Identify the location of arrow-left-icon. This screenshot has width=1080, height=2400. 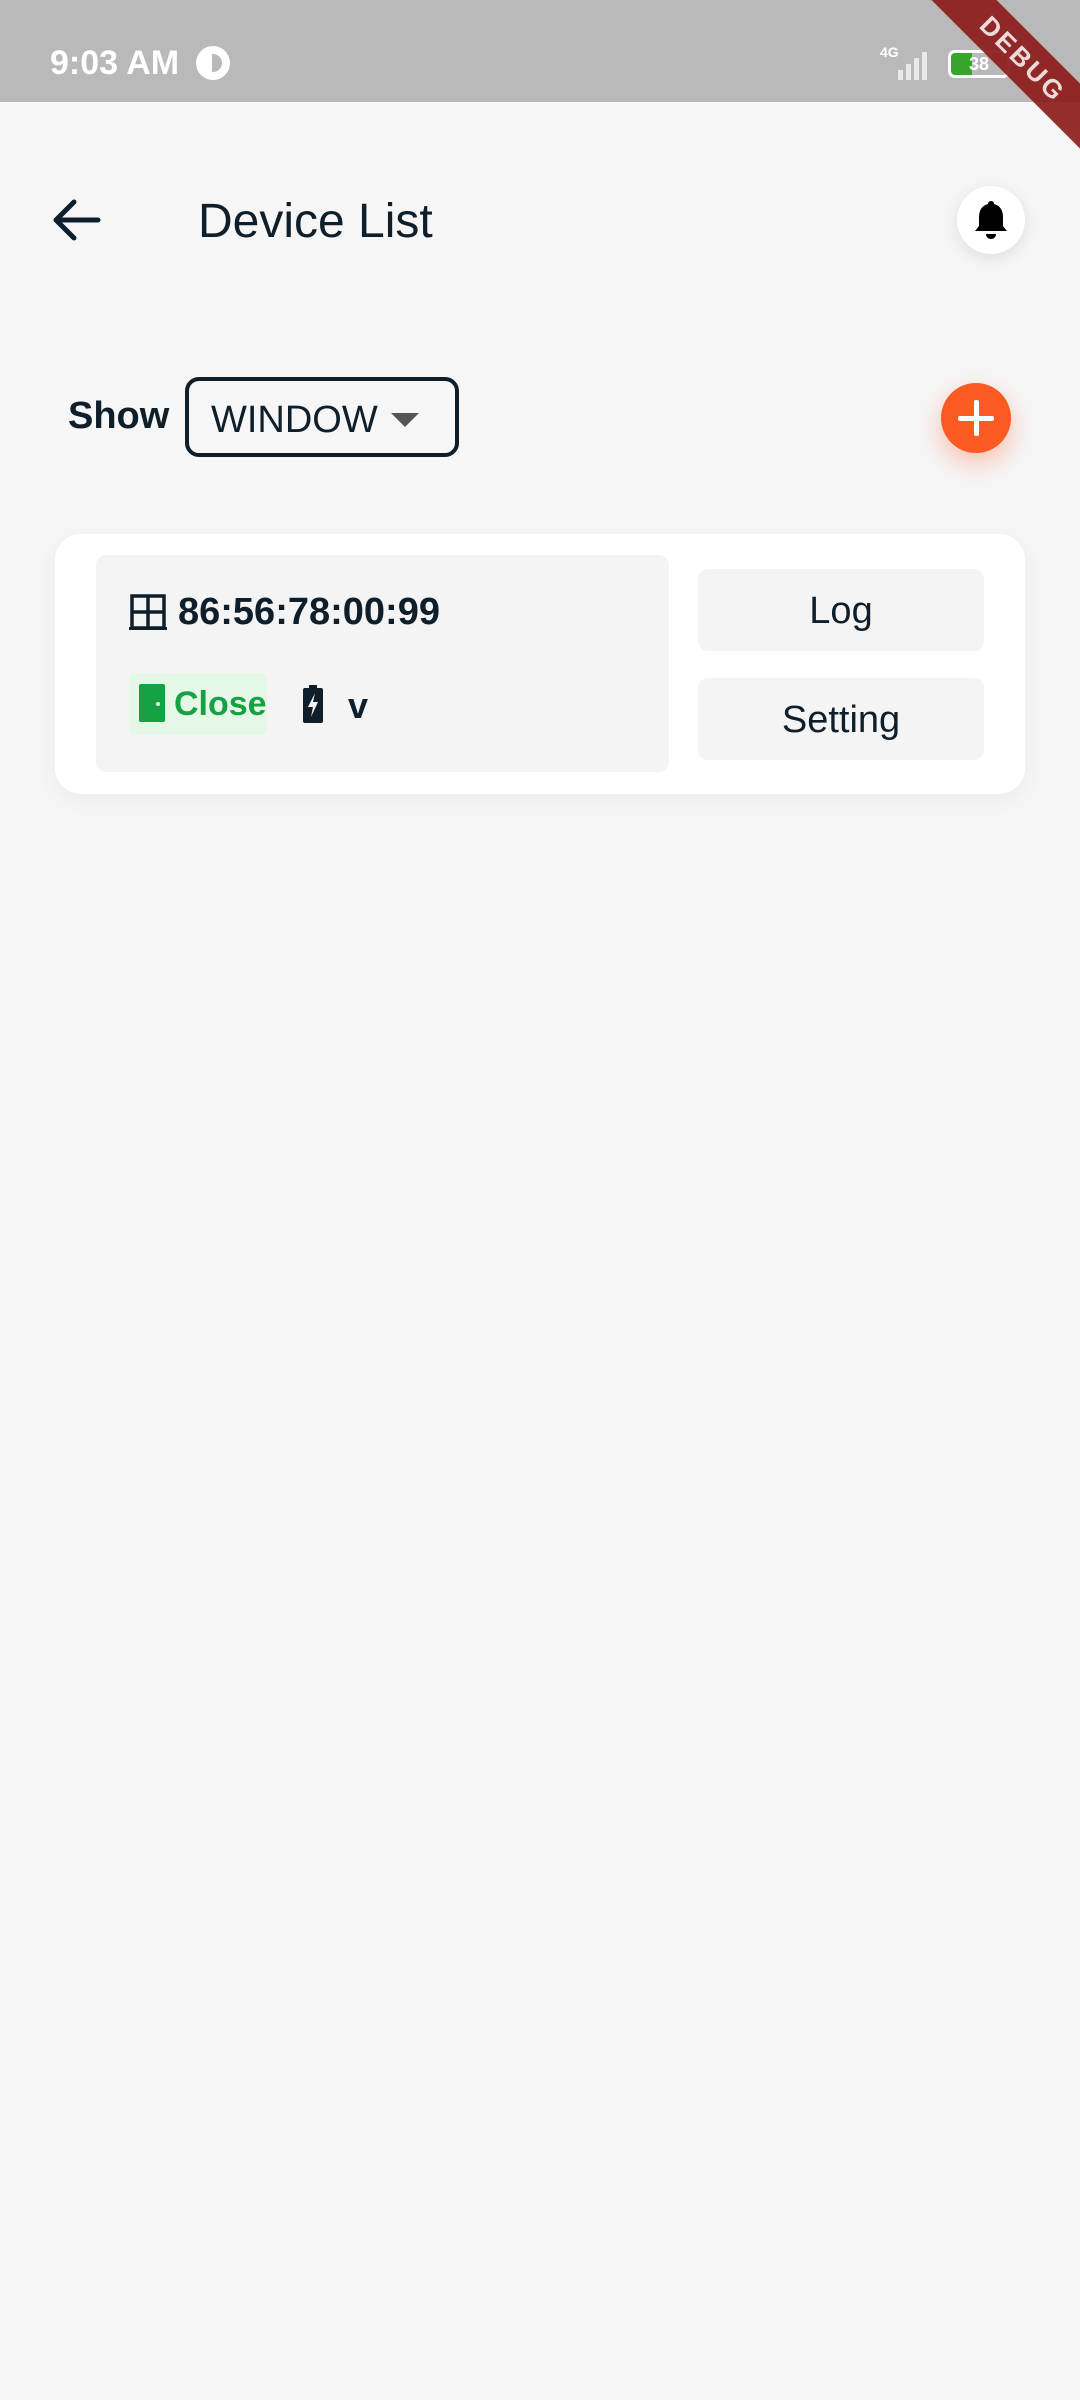
(77, 220).